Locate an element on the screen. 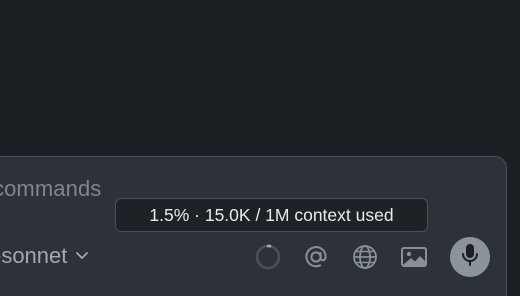  tooltip-text: 1.5% · 15.0K / 1M context used is located at coordinates (271, 214).